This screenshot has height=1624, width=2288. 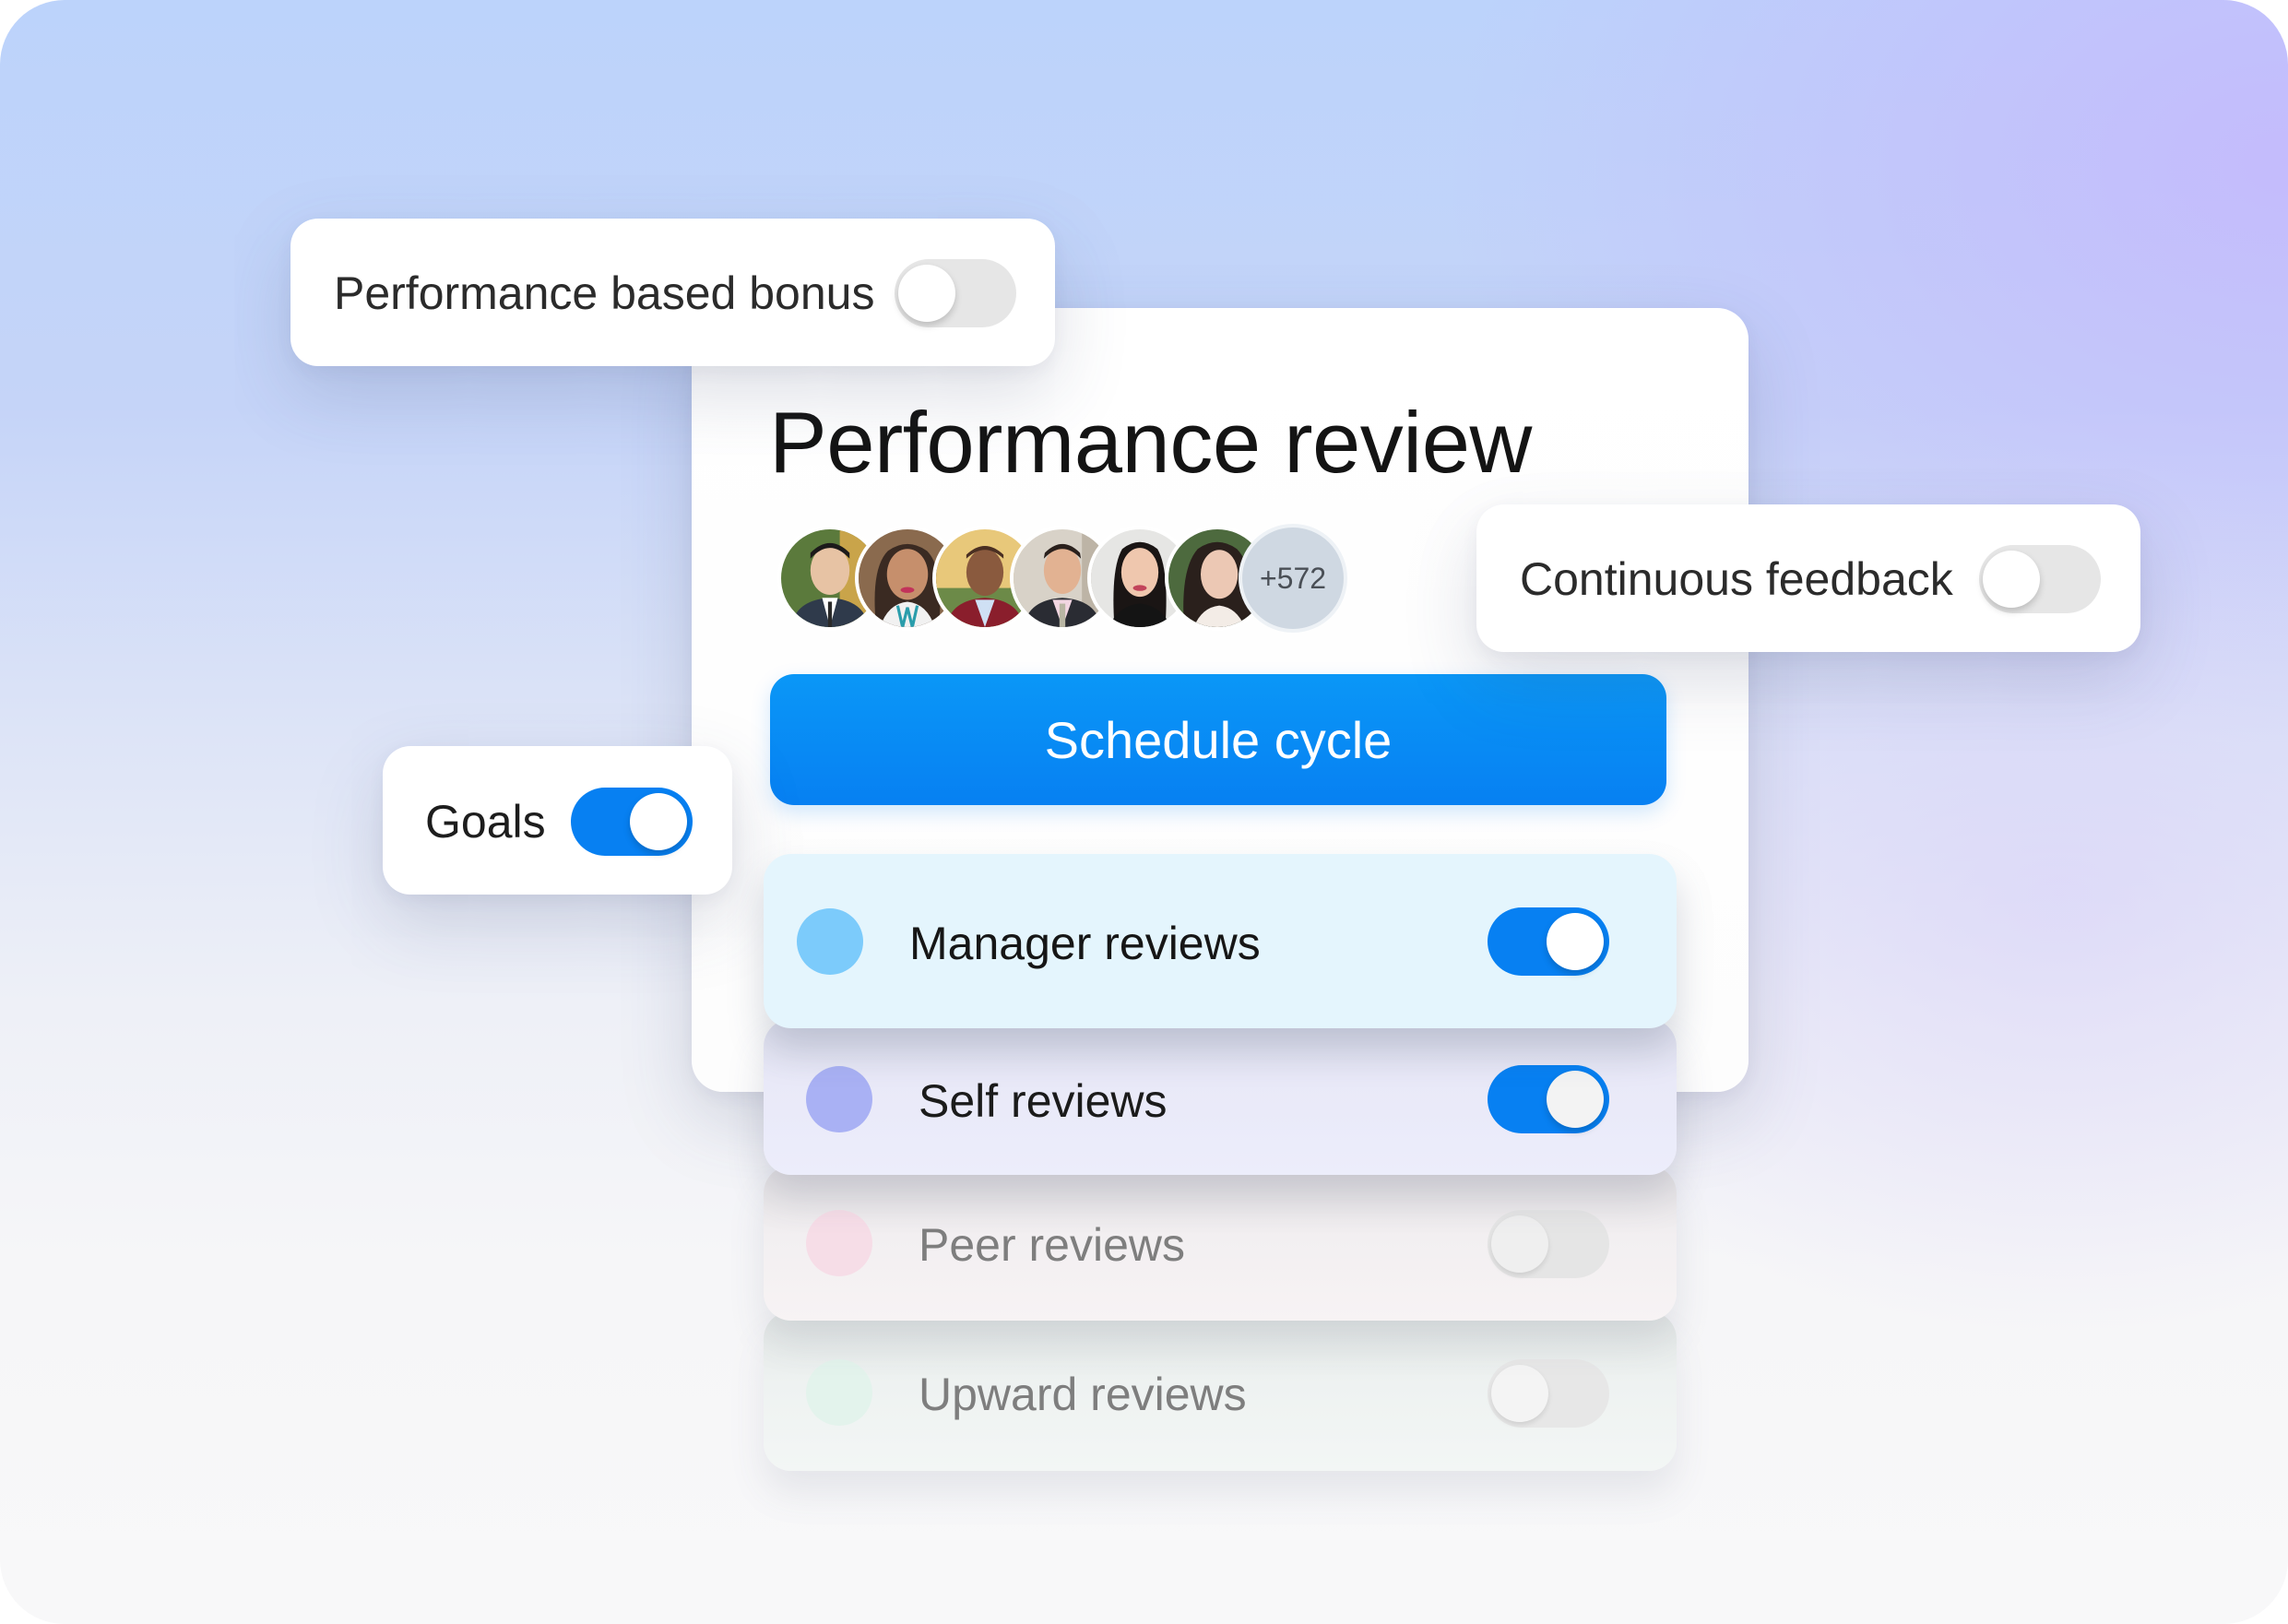 I want to click on performance-bonus-toggle, so click(x=955, y=293).